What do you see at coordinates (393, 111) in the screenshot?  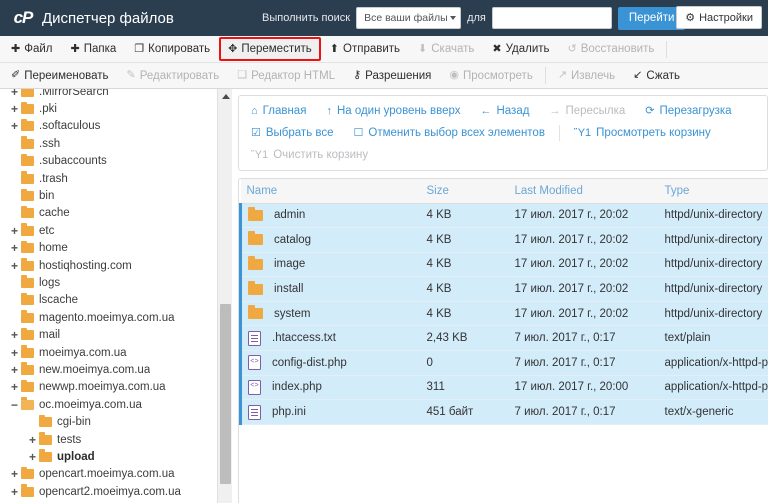 I see `nav-button-на-один-уровень-вверх: ↑ На один уровень вверх` at bounding box center [393, 111].